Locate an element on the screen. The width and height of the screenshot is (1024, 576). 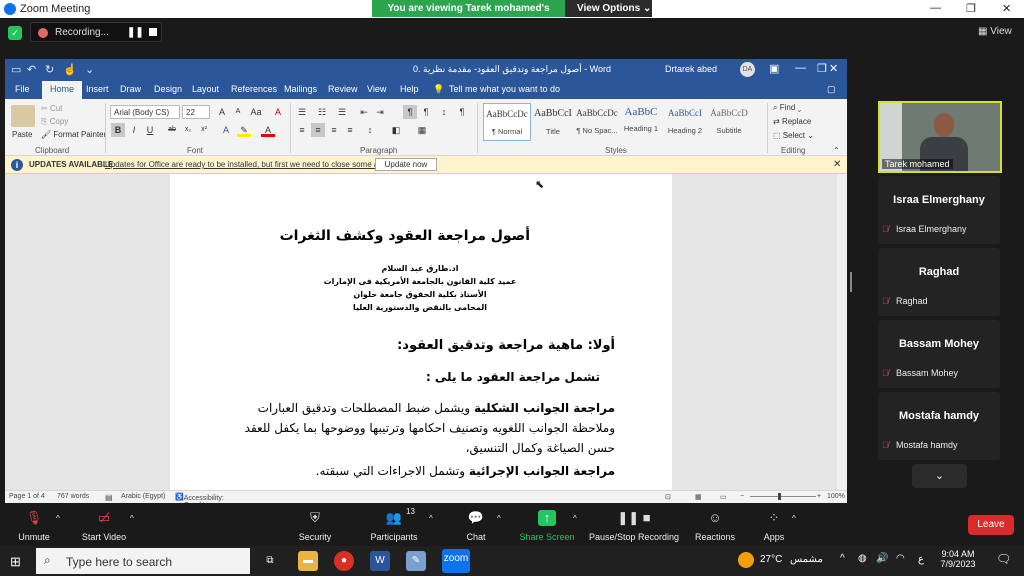
tab-draw: Draw is located at coordinates (130, 89).